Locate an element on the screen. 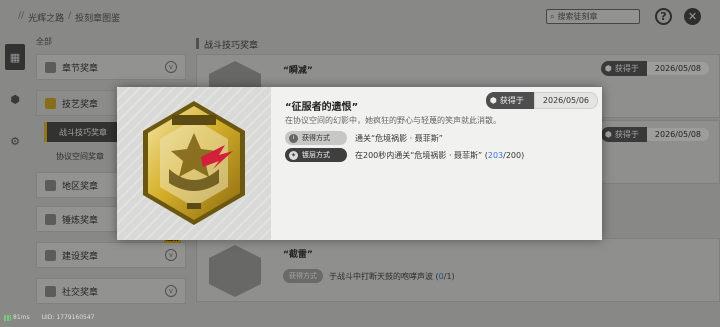 The width and height of the screenshot is (720, 327). obtained-label: 获得于 is located at coordinates (511, 100).